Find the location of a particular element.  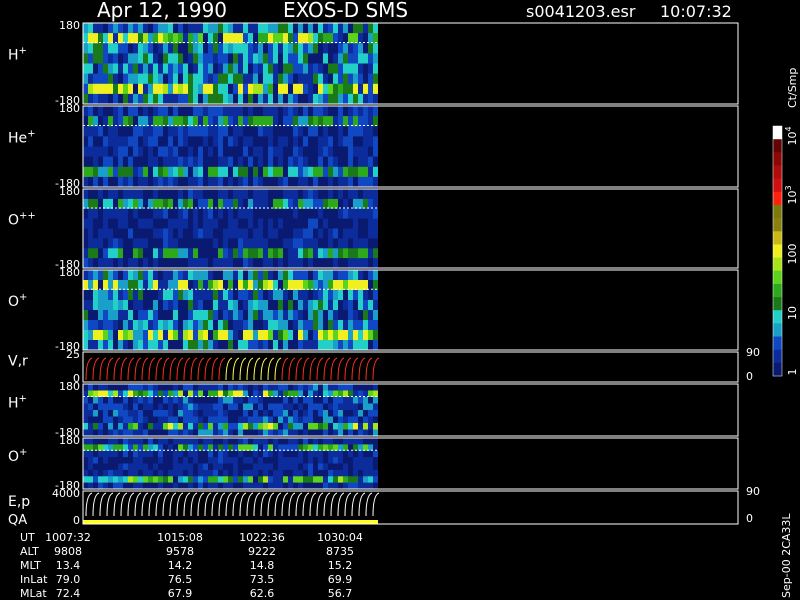

energy-trace is located at coordinates (299, 504).